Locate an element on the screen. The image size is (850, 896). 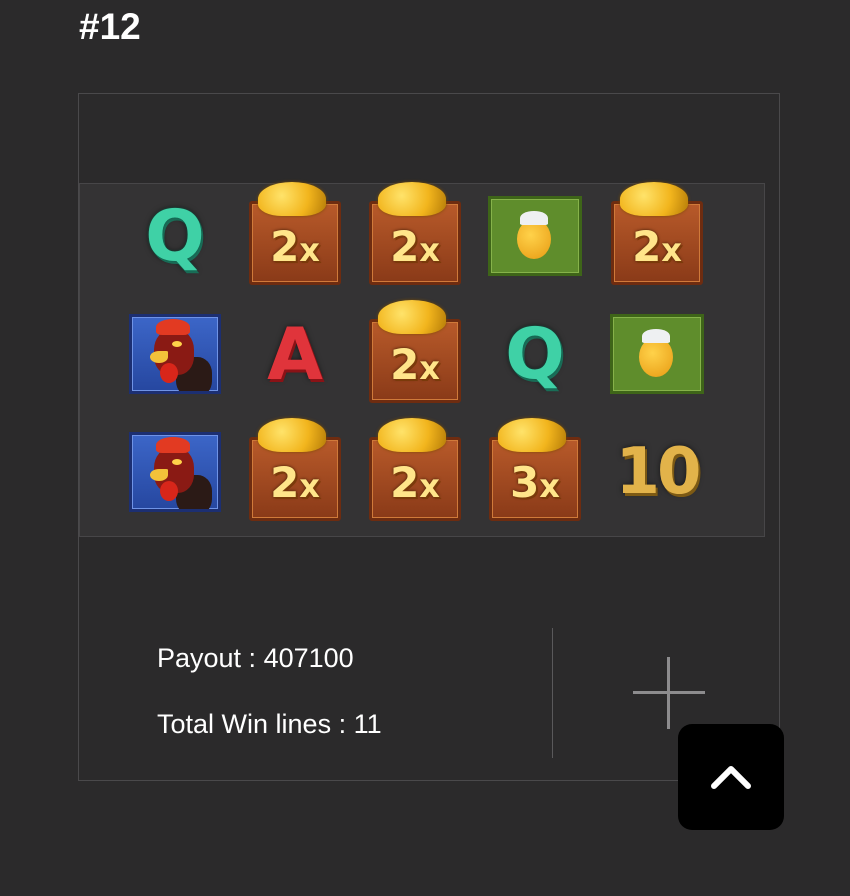
ten-symbol-icon: 10 is located at coordinates (657, 472).